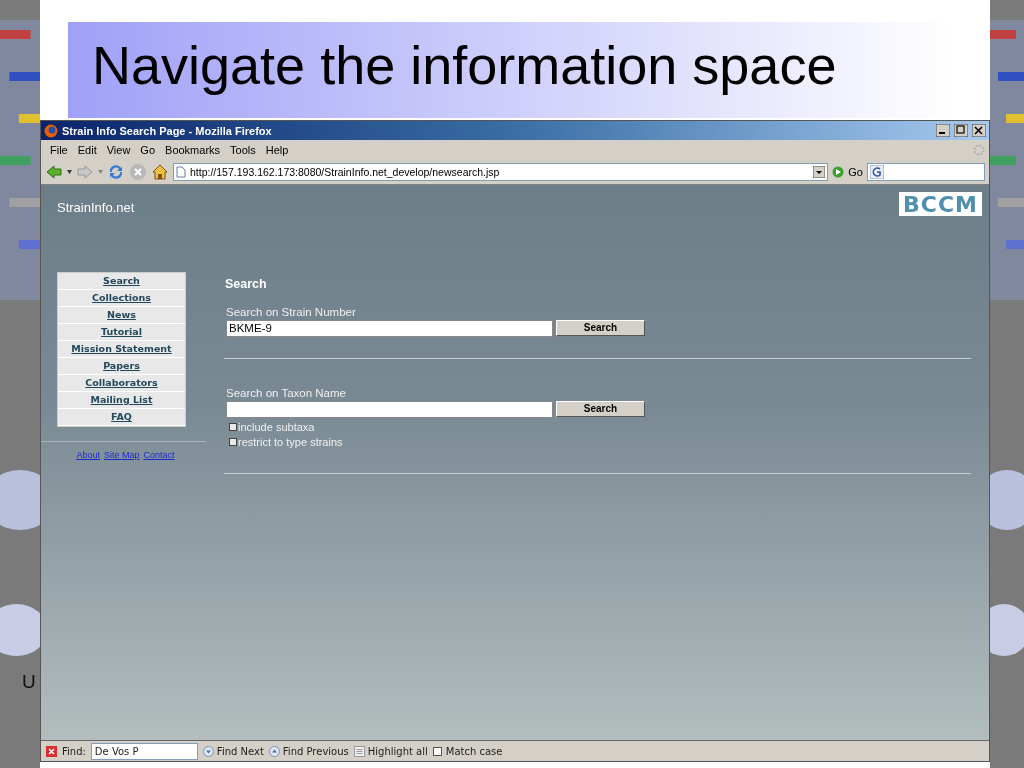  Describe the element at coordinates (144, 751) in the screenshot. I see `find-field: De Vos P` at that location.